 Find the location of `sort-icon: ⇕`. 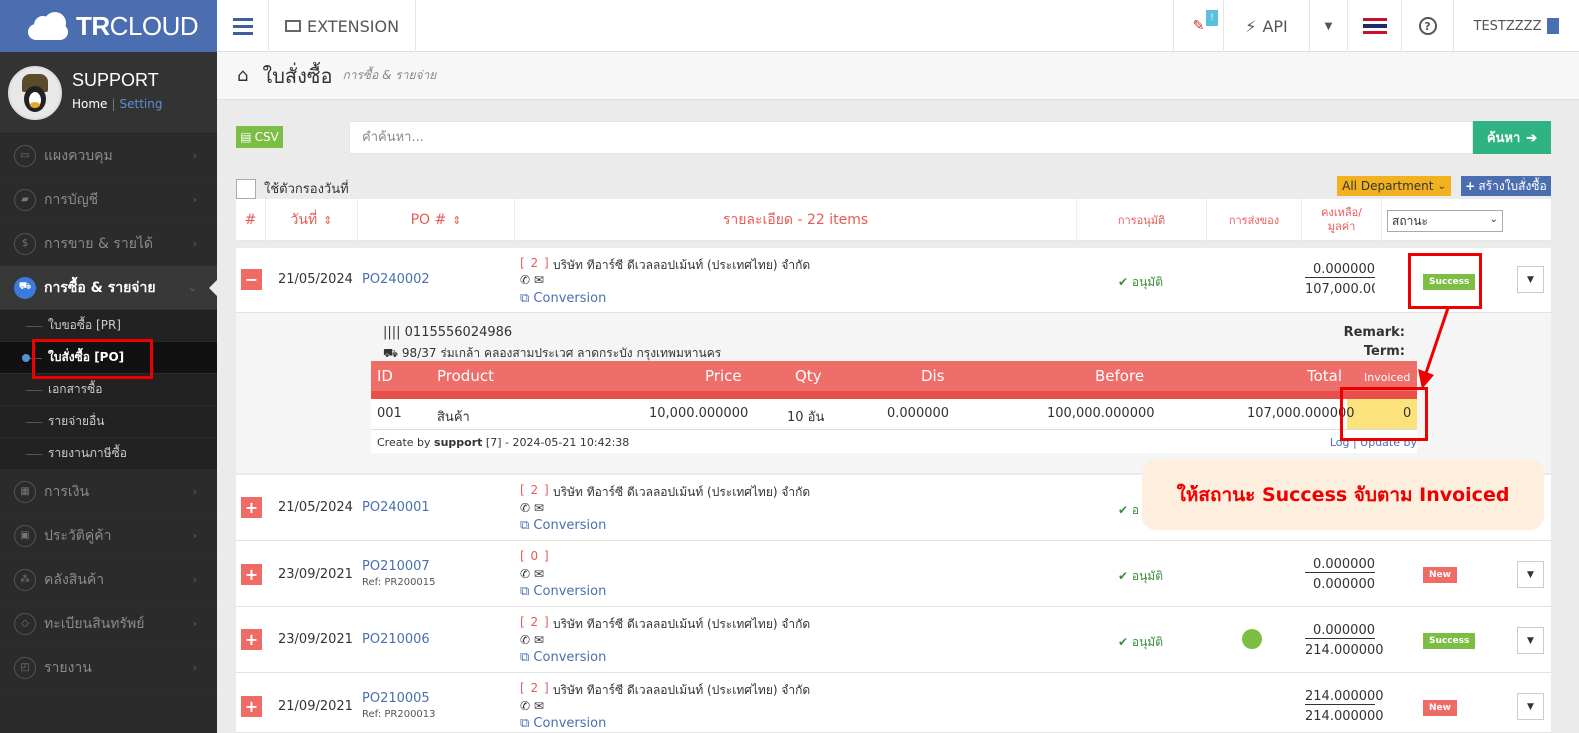

sort-icon: ⇕ is located at coordinates (457, 220).